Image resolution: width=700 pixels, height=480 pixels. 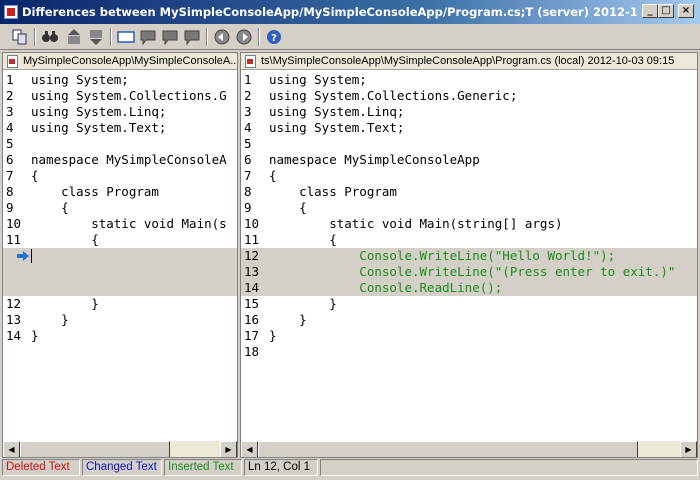 I want to click on code-line: 10 static void Main(string[] args), so click(x=469, y=224).